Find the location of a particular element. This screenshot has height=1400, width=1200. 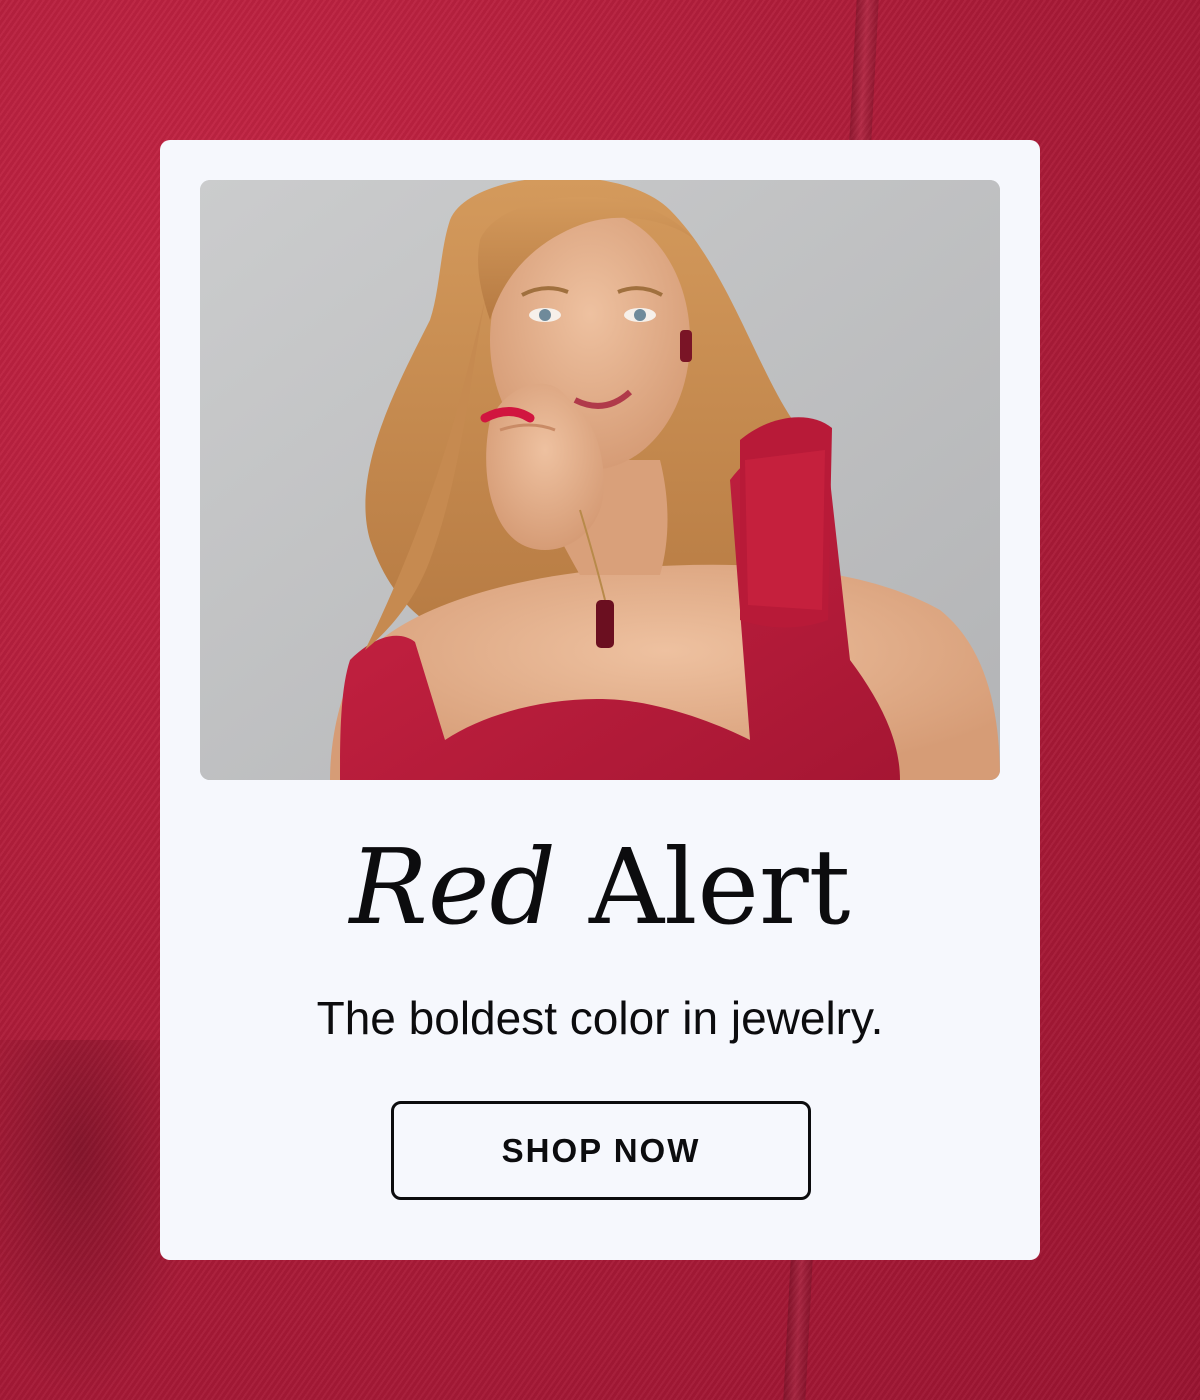

headline: Red Alert is located at coordinates (600, 887).